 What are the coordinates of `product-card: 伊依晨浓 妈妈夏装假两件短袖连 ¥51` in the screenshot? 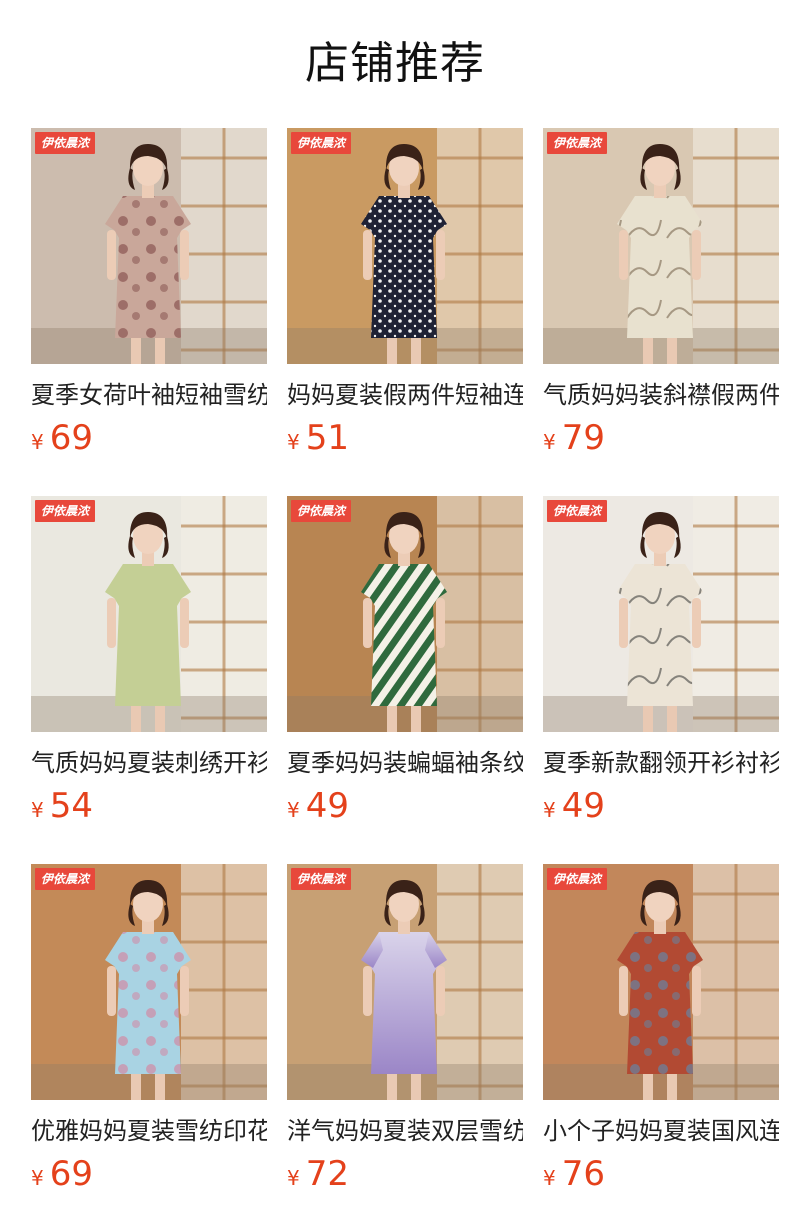 It's located at (405, 293).